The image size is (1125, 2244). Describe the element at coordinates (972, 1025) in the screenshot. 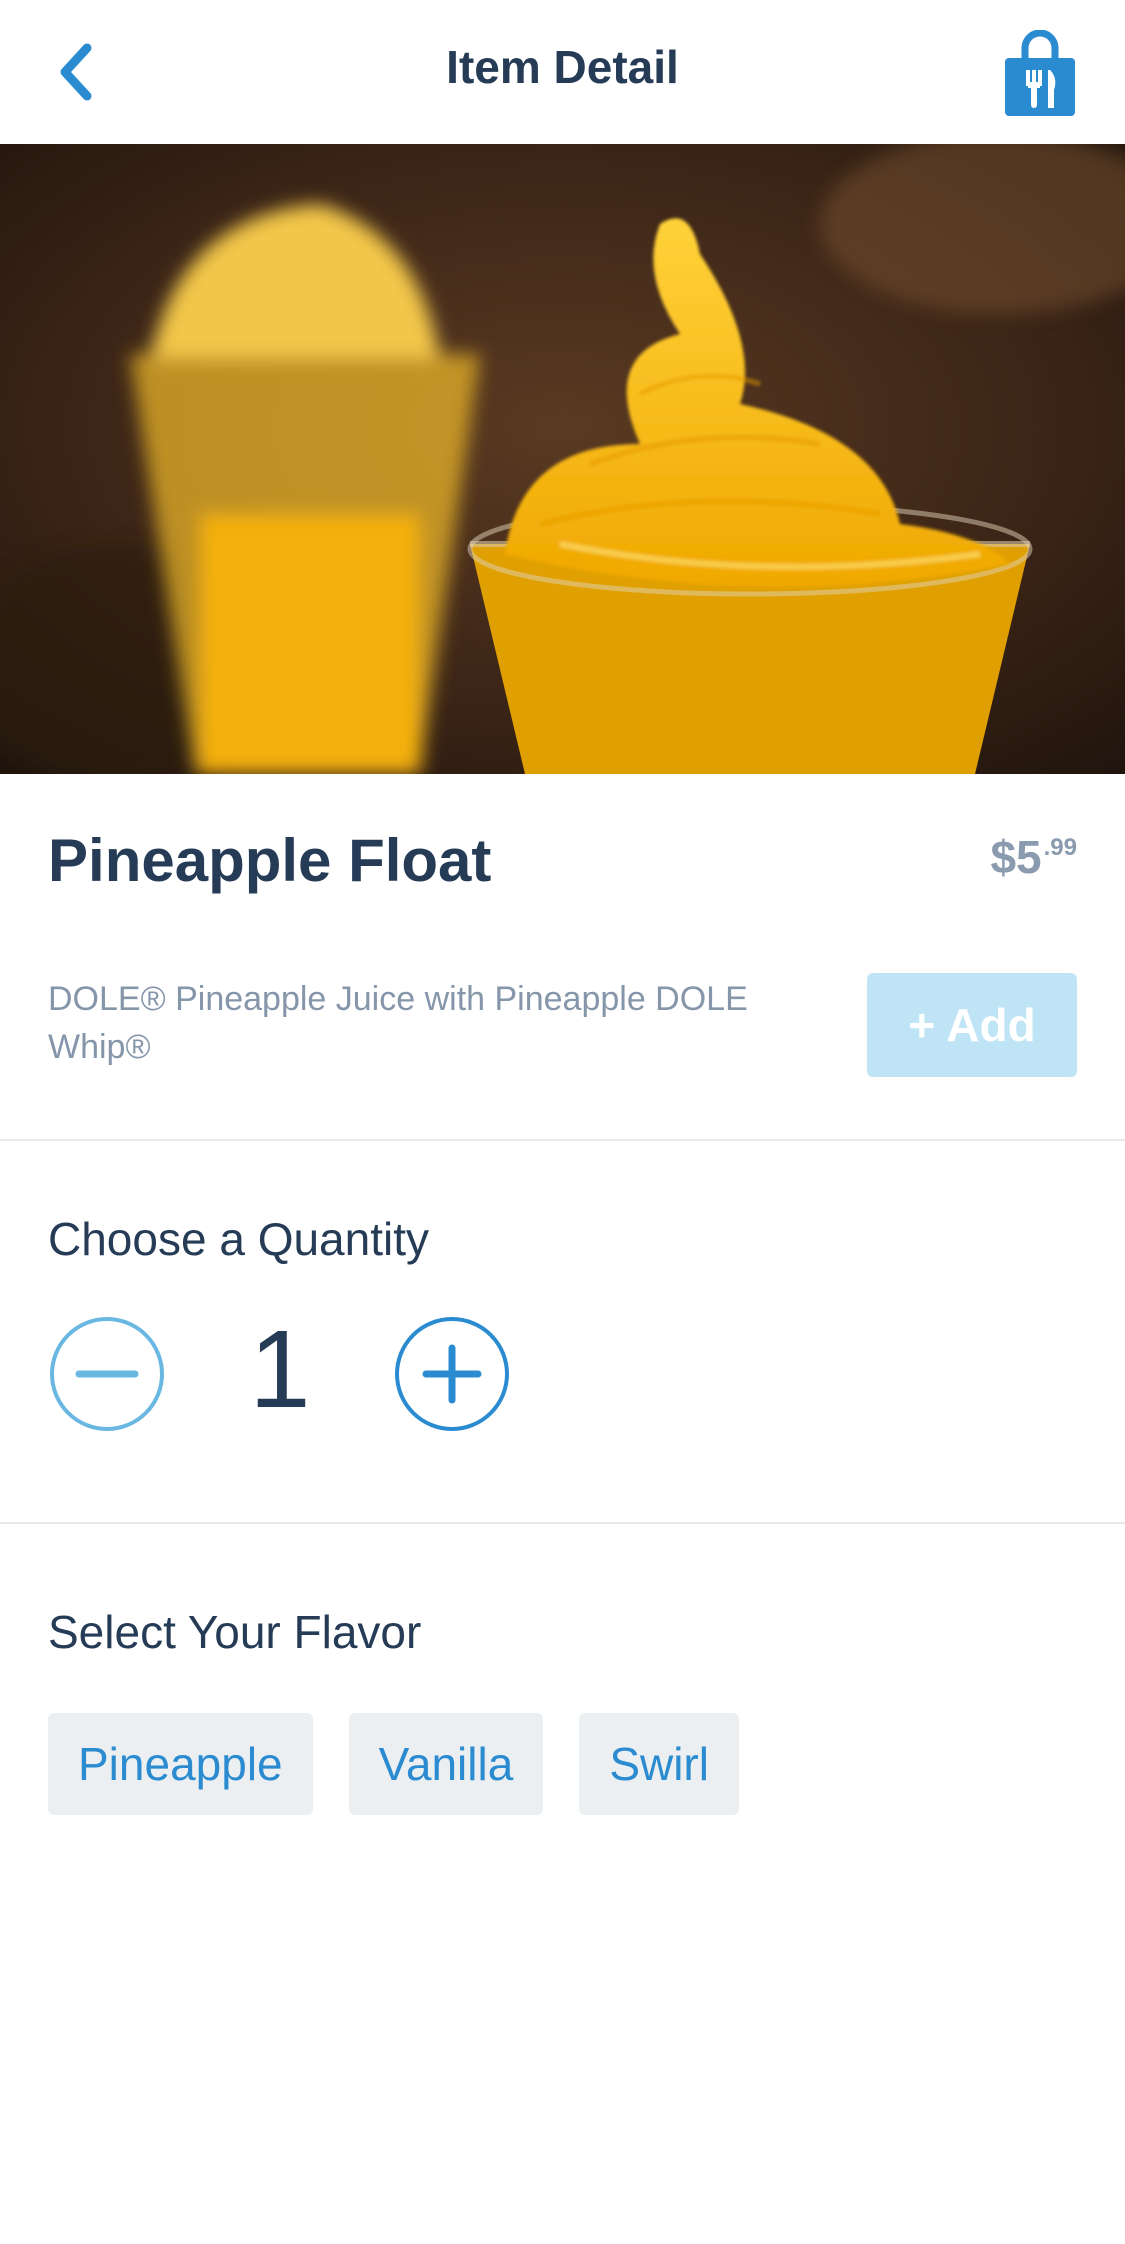

I see `add-to-order-button: + Add` at that location.